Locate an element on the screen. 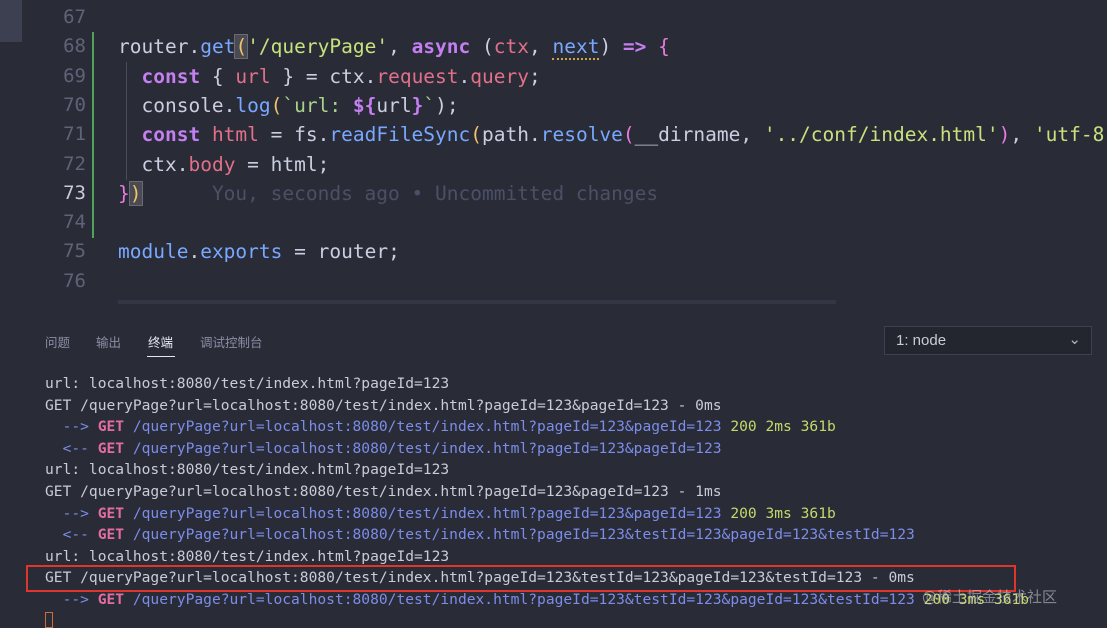 This screenshot has height=628, width=1107. code-line: ctx.body = html; is located at coordinates (223, 164).